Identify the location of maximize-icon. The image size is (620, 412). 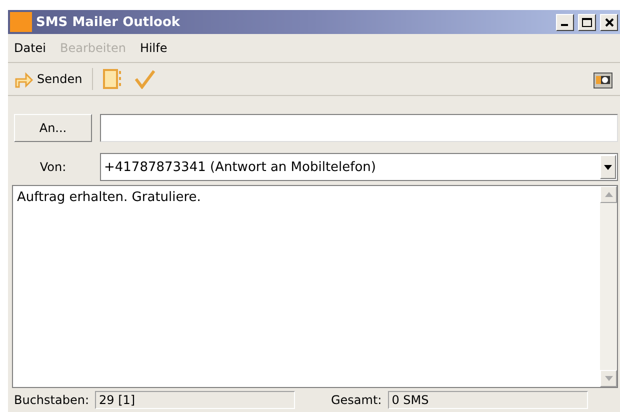
(587, 22).